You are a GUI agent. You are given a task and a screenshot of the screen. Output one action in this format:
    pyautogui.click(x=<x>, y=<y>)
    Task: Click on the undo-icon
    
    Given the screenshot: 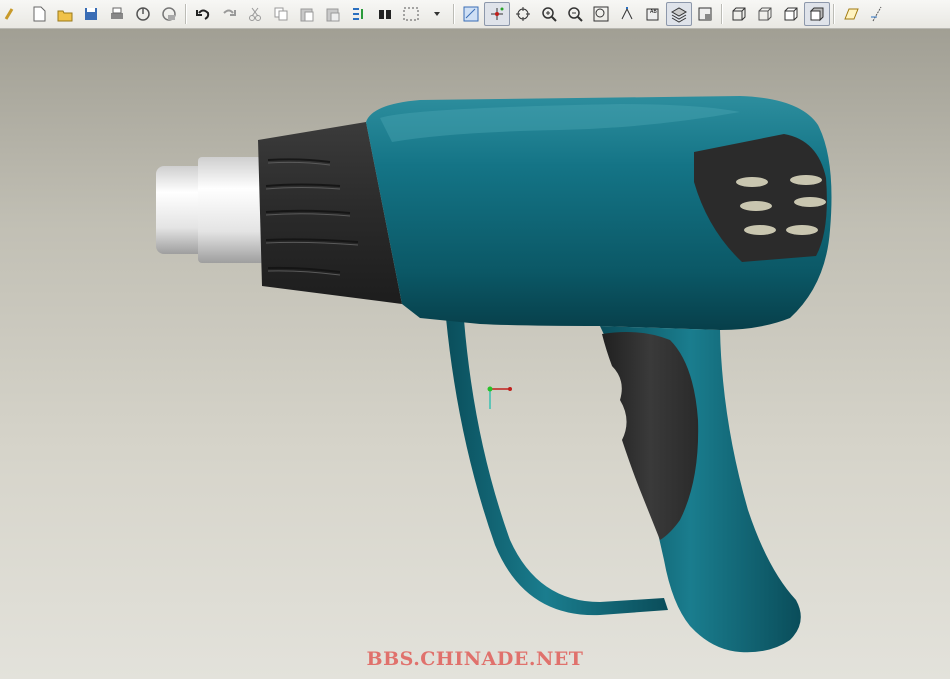 What is the action you would take?
    pyautogui.click(x=203, y=14)
    